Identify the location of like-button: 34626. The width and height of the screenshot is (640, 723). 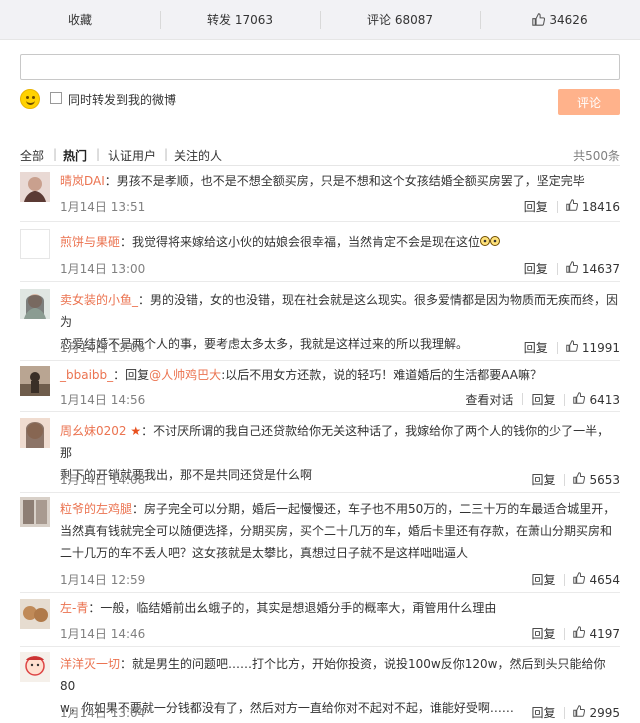
(560, 19).